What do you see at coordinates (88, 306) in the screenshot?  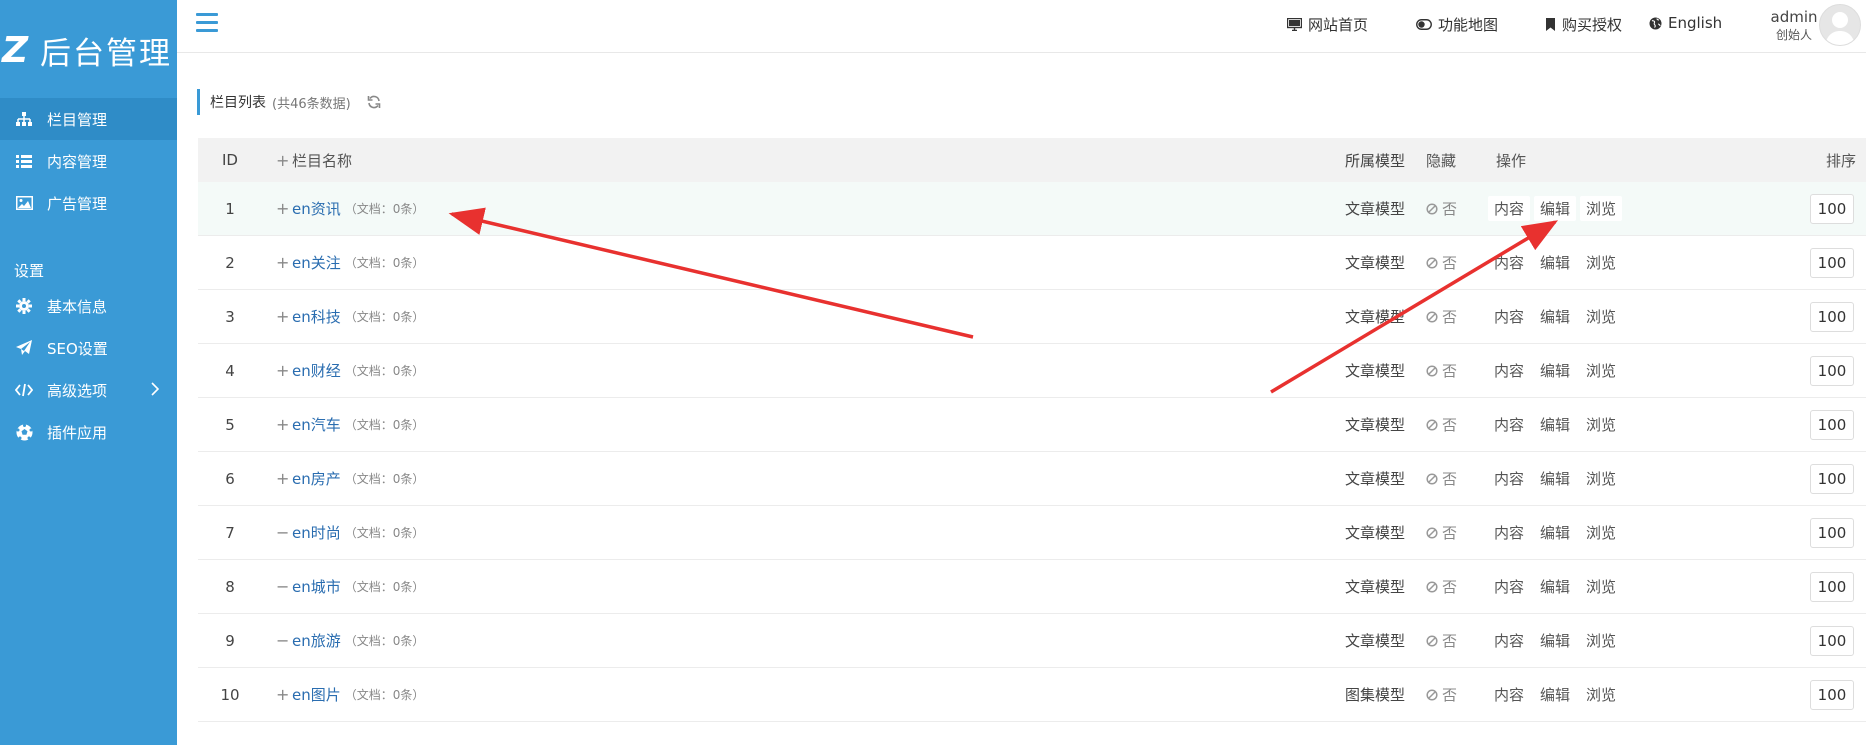 I see `sidebar-item-basic-info: 基本信息` at bounding box center [88, 306].